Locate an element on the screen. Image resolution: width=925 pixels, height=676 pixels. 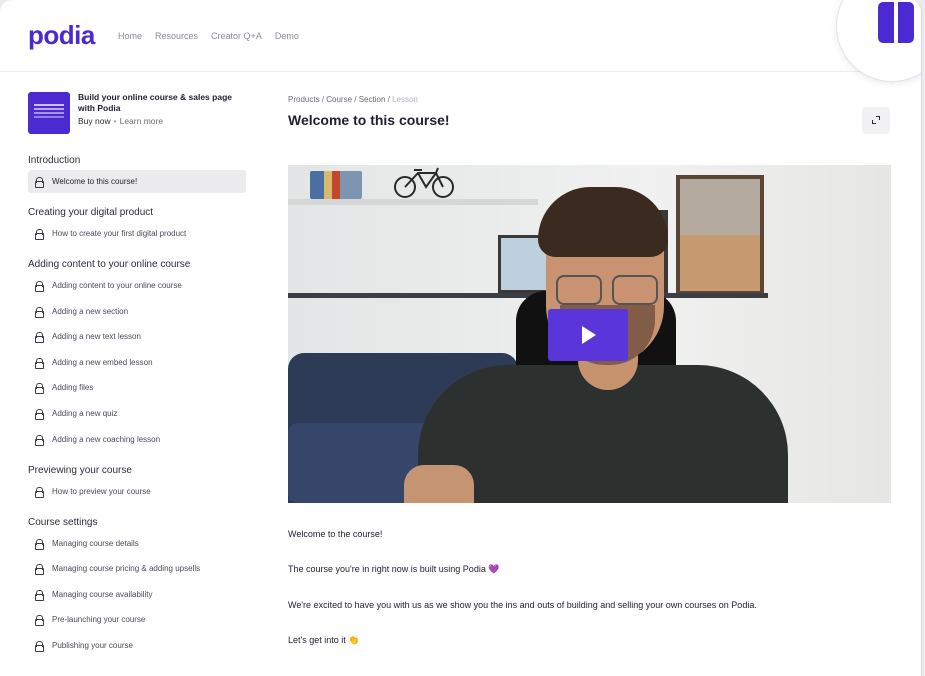
lesson-item: Adding a new text lesson is located at coordinates (138, 336).